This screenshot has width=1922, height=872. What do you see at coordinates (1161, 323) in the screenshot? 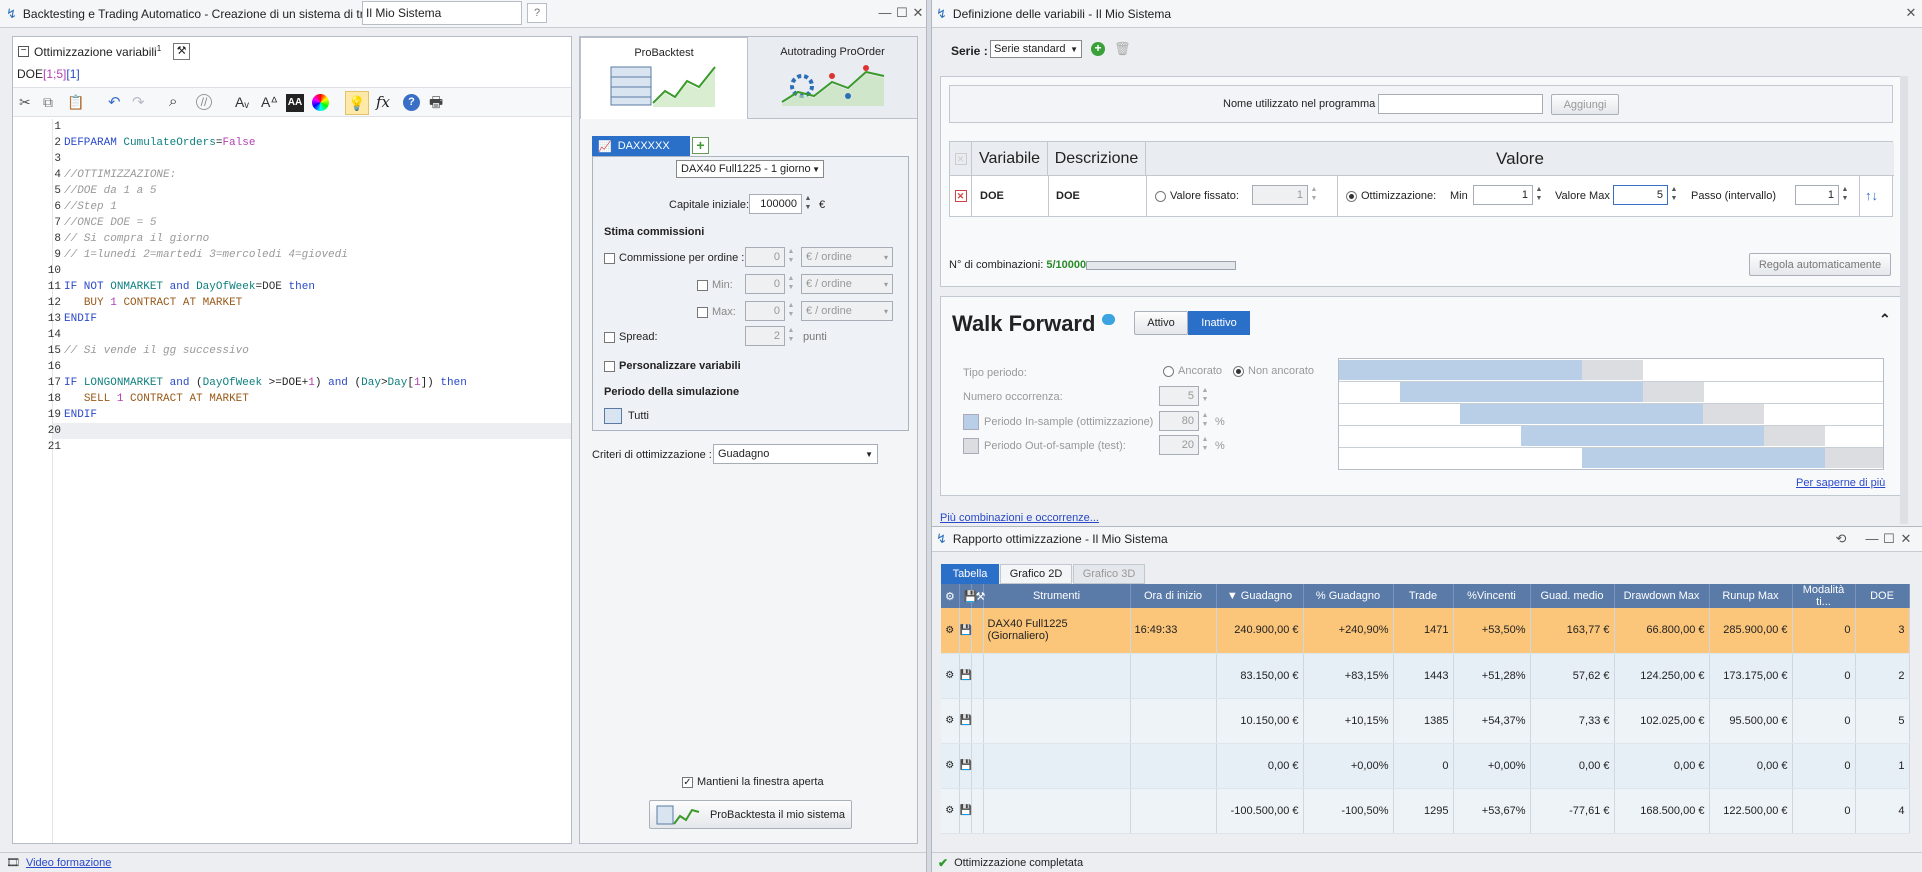
I see `wf-active-button: Attivo` at bounding box center [1161, 323].